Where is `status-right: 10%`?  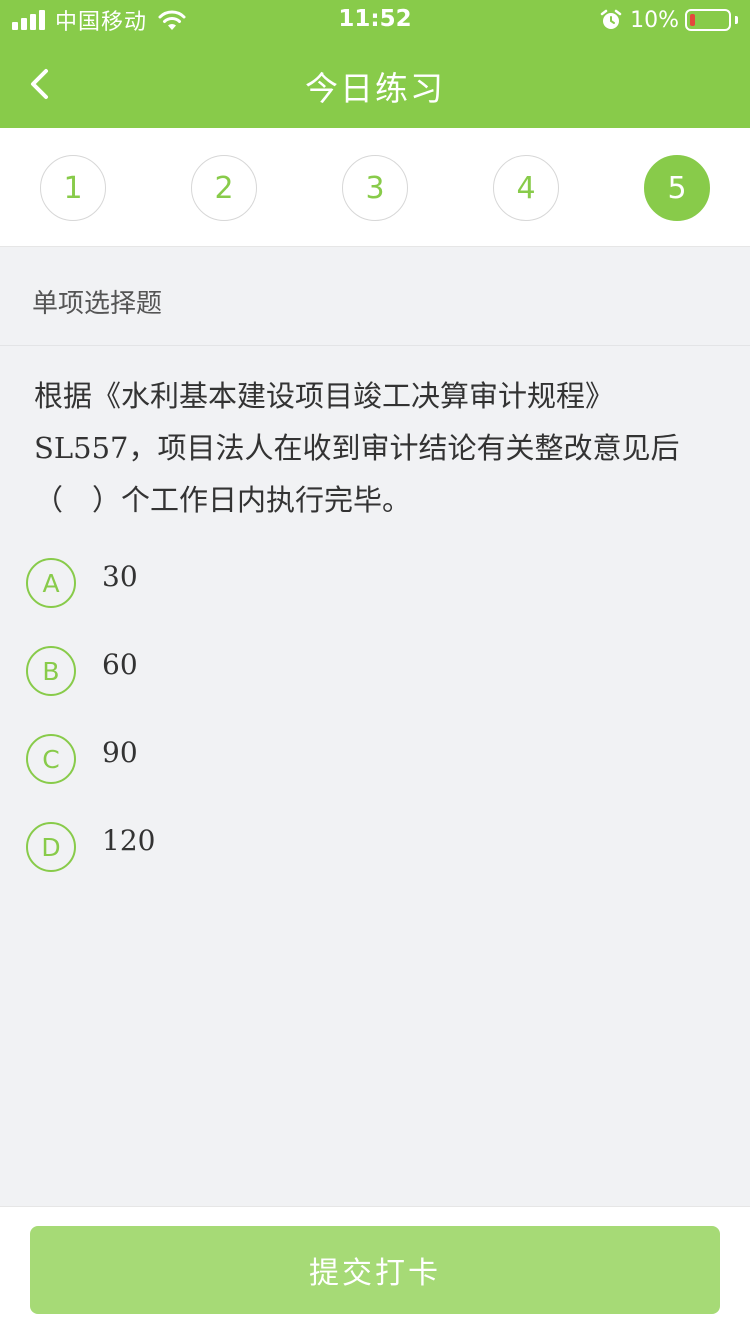 status-right: 10% is located at coordinates (669, 20).